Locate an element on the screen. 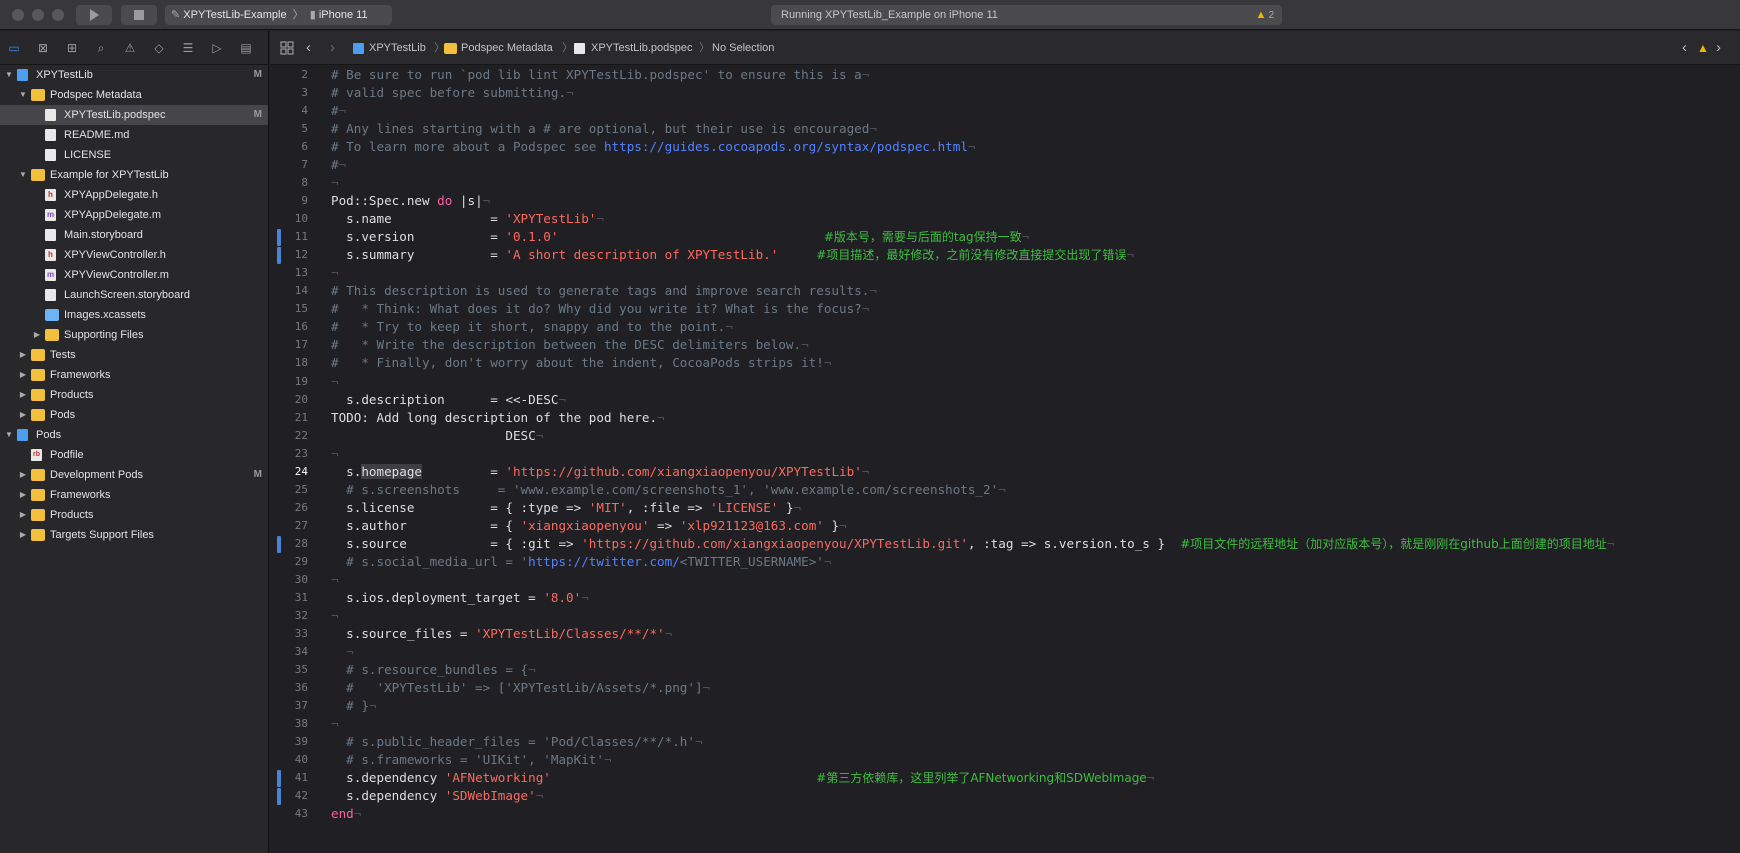 The image size is (1740, 853). tree-item: Images.xcassets is located at coordinates (134, 315).